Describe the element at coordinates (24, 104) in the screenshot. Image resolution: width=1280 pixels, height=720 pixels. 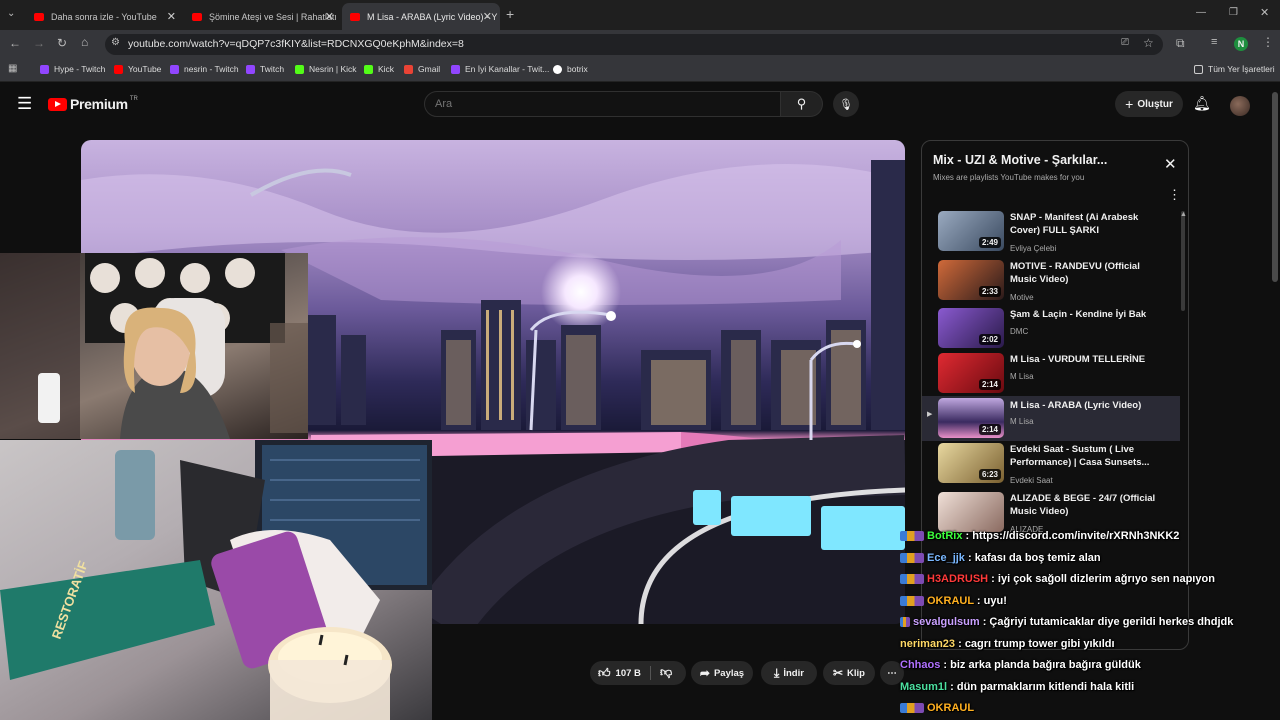
I see `hamburger-menu-icon: ☰` at that location.